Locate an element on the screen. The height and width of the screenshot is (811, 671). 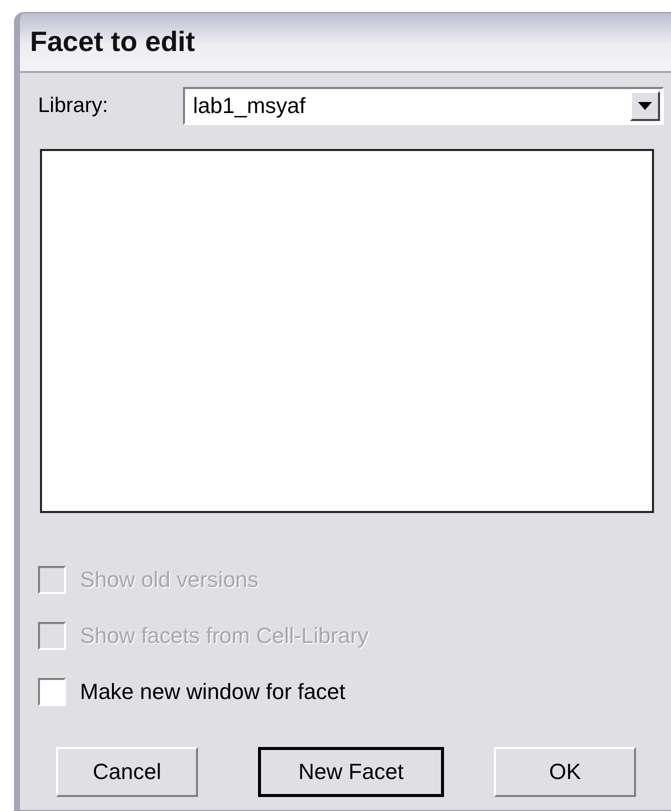
library-label: Library: is located at coordinates (74, 106).